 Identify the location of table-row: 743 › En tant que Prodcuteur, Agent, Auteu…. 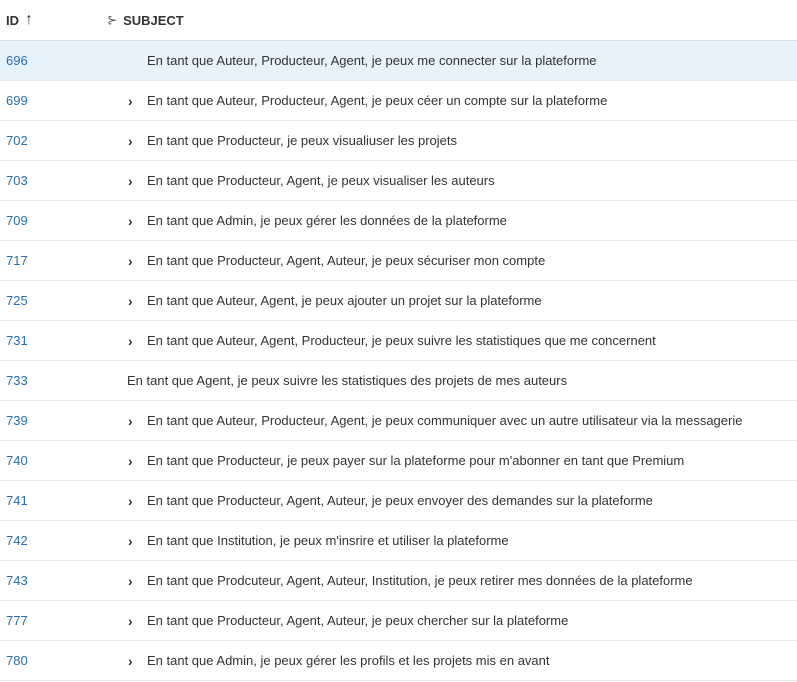
(398, 581).